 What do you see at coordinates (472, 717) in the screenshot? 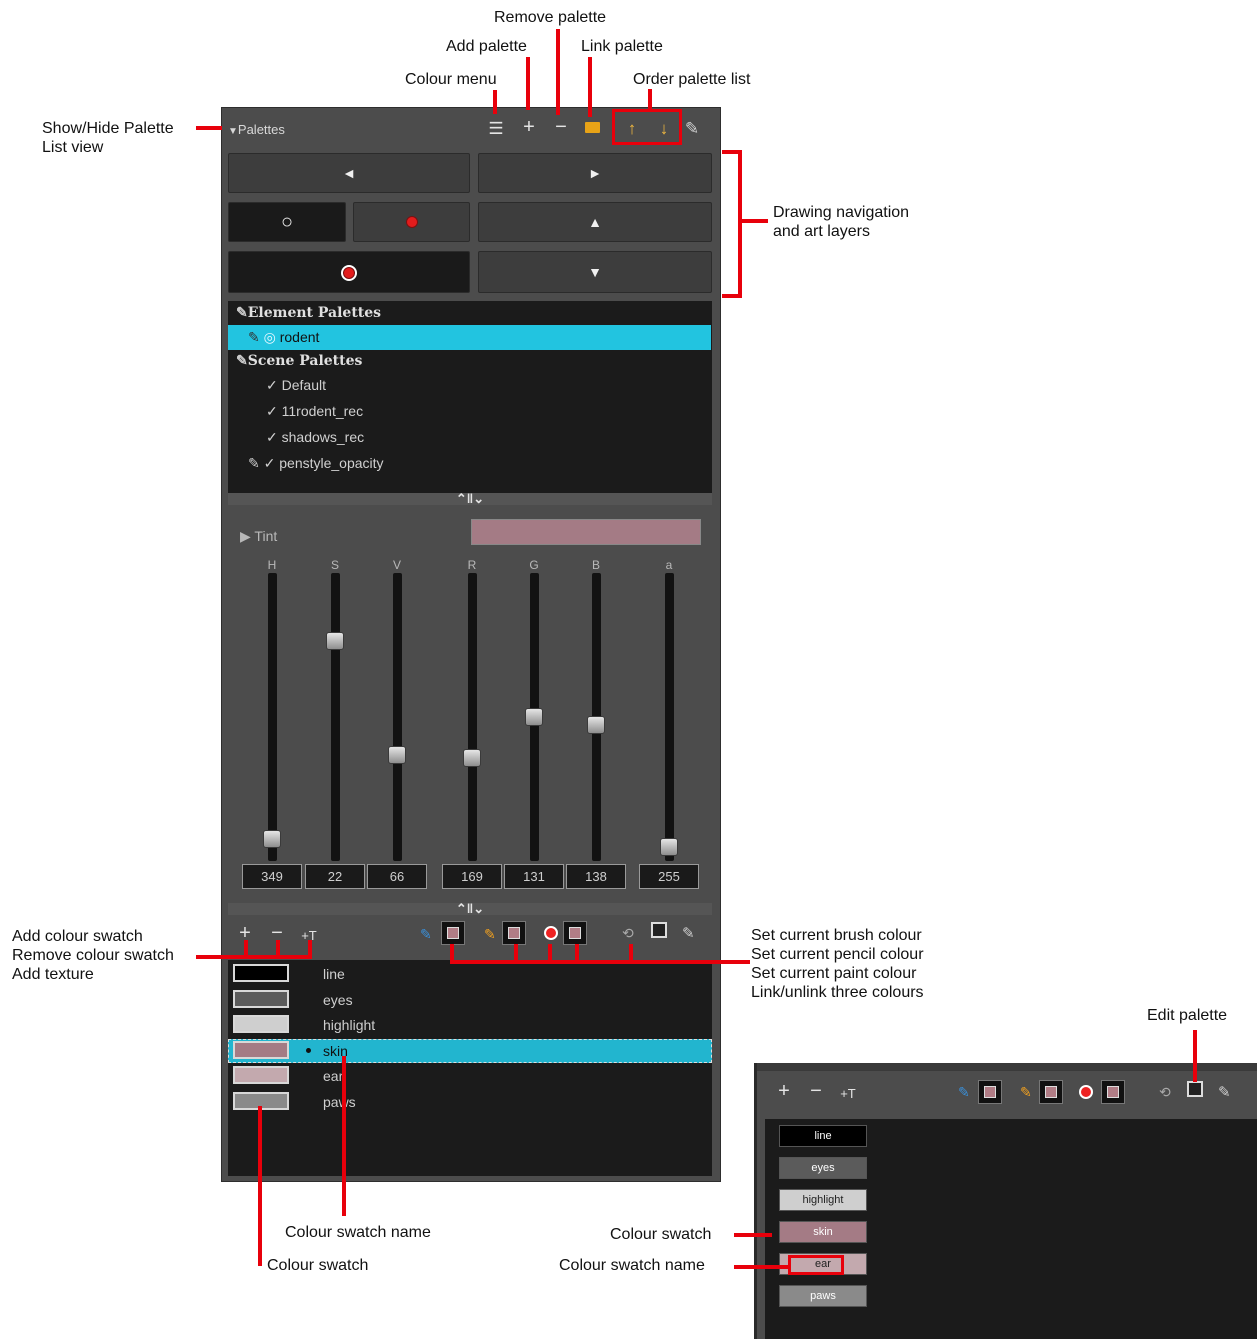
I see `slider-track-r` at bounding box center [472, 717].